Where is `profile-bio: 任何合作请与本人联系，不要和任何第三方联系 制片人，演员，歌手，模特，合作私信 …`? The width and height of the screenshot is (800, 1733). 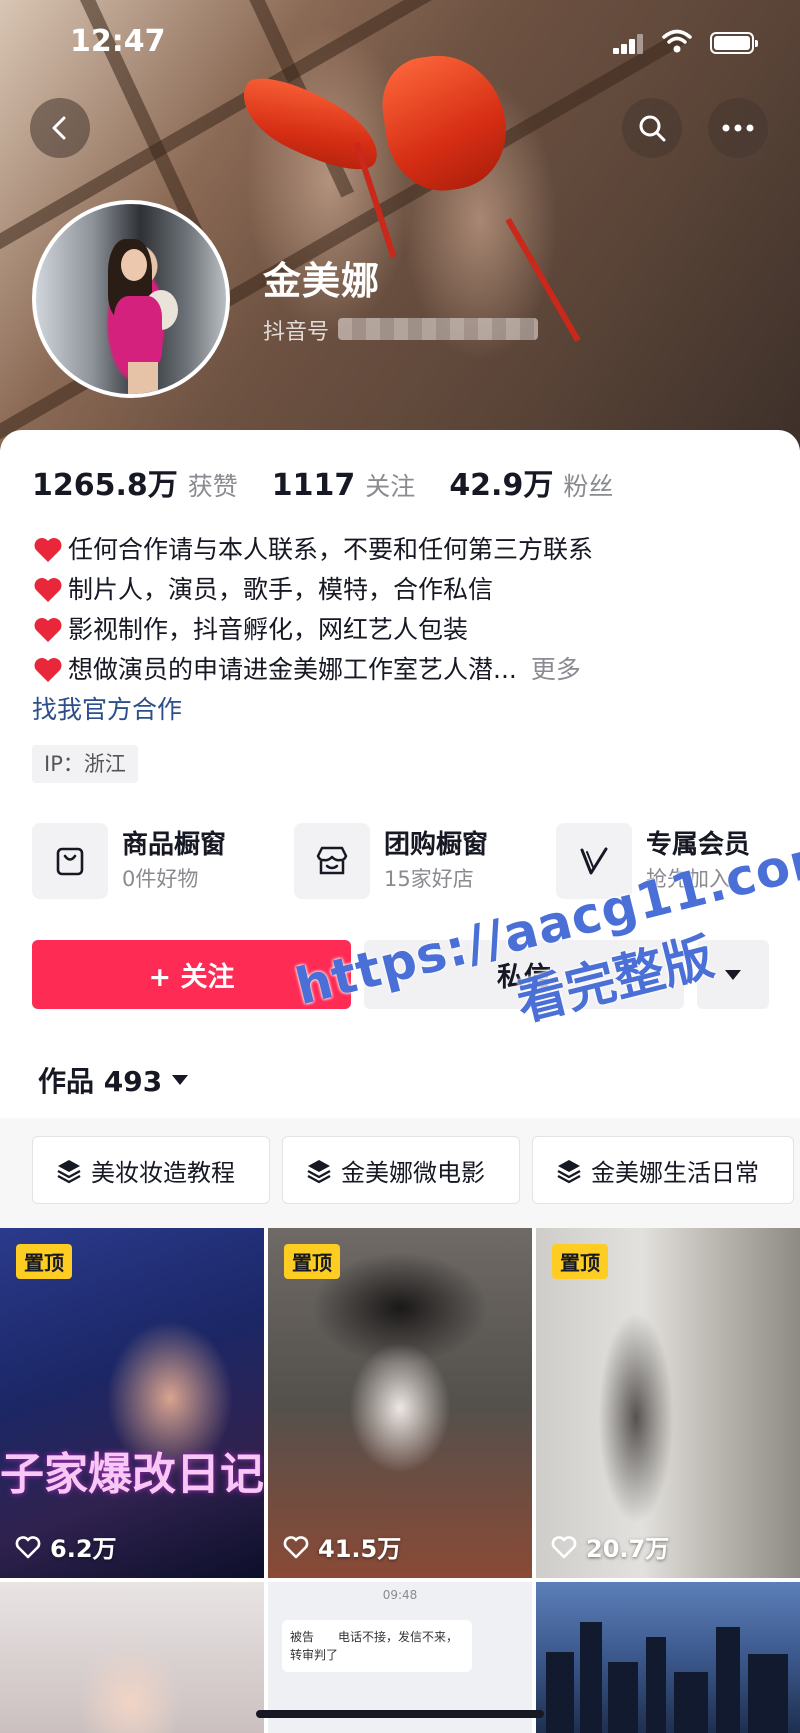 profile-bio: 任何合作请与本人联系，不要和任何第三方联系 制片人，演员，歌手，模特，合作私信 … is located at coordinates (402, 630).